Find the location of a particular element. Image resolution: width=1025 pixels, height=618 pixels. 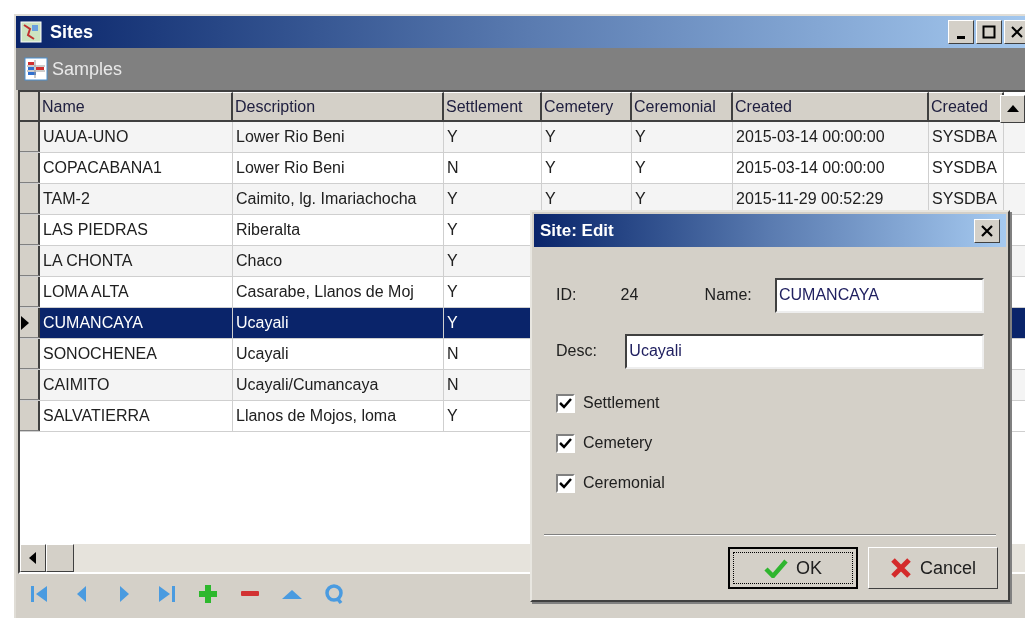

desc-field: Ucayali is located at coordinates (804, 351).